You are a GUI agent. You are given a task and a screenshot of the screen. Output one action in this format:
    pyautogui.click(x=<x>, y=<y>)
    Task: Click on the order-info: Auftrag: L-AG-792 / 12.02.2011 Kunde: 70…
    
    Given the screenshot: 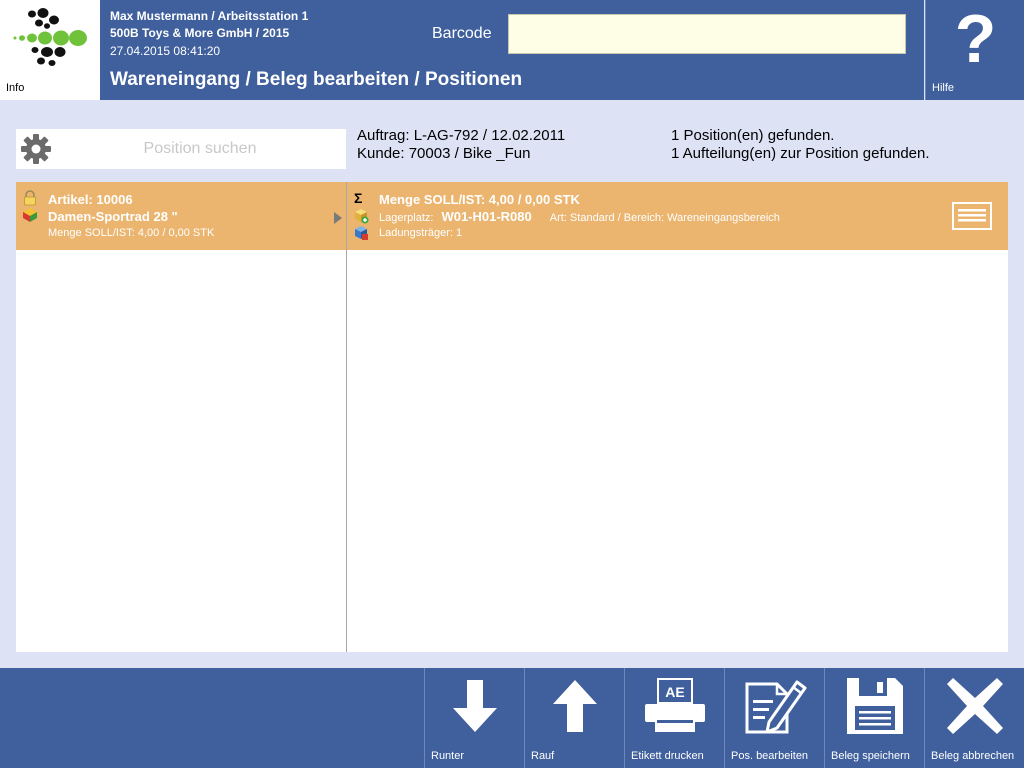 What is the action you would take?
    pyautogui.click(x=461, y=145)
    